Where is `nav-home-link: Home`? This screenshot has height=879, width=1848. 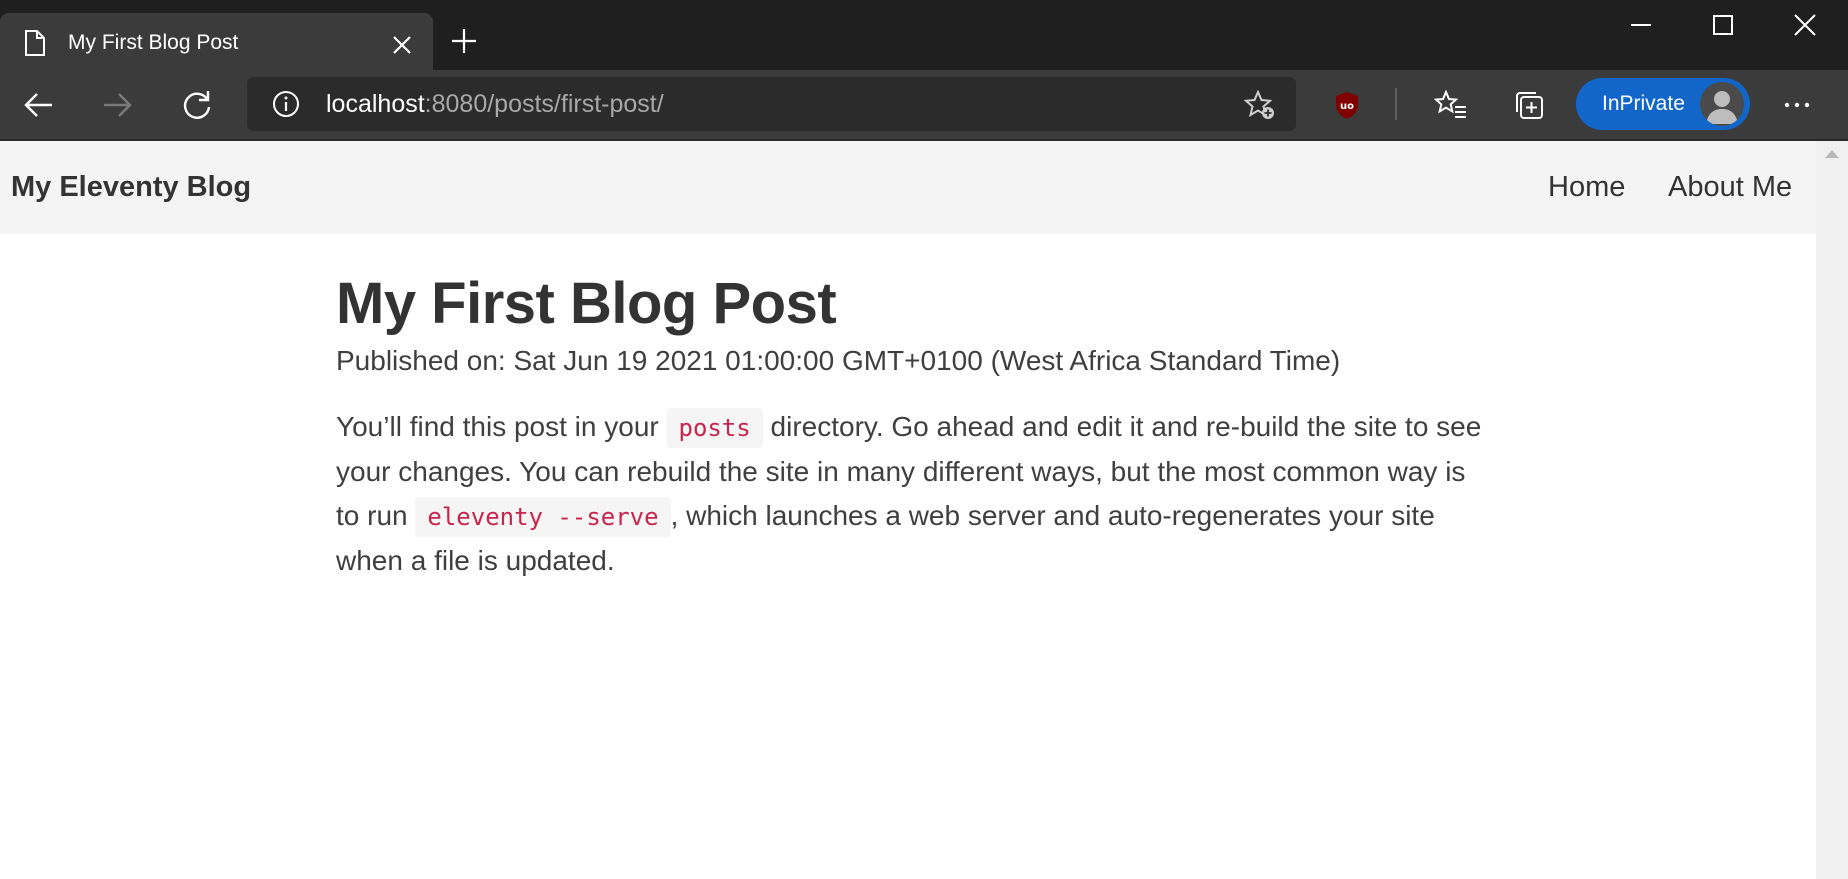 nav-home-link: Home is located at coordinates (1586, 187).